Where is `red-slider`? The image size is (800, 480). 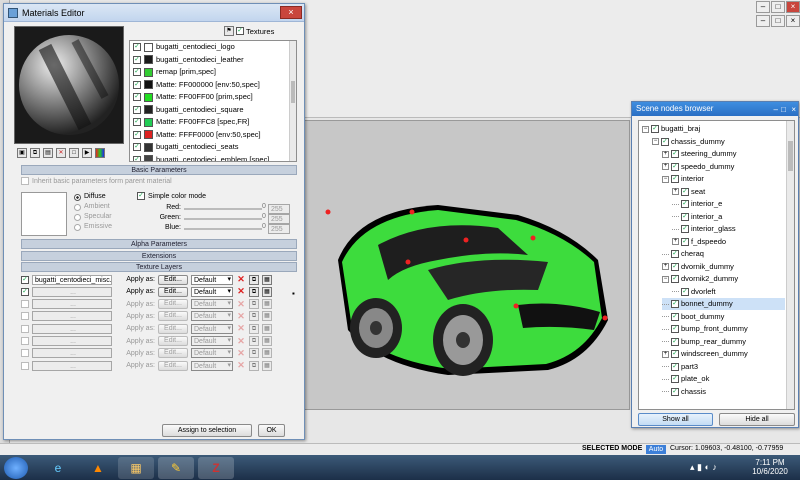 red-slider is located at coordinates (223, 209).